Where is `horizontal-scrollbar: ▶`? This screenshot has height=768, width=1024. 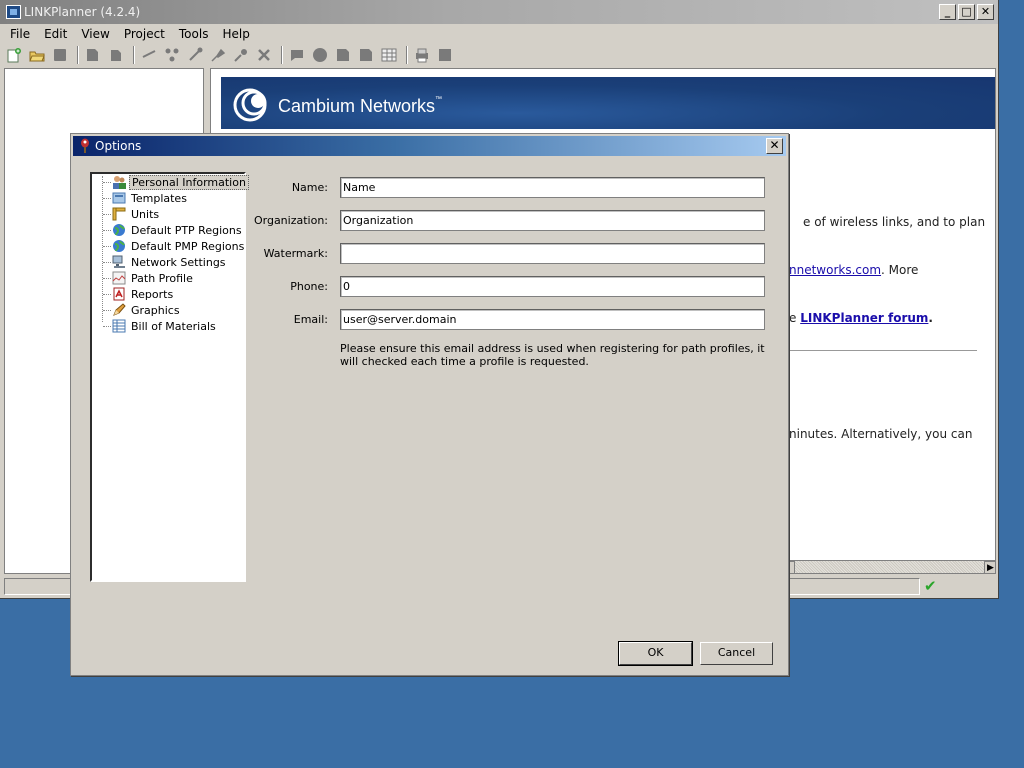
horizontal-scrollbar: ▶ is located at coordinates (891, 566).